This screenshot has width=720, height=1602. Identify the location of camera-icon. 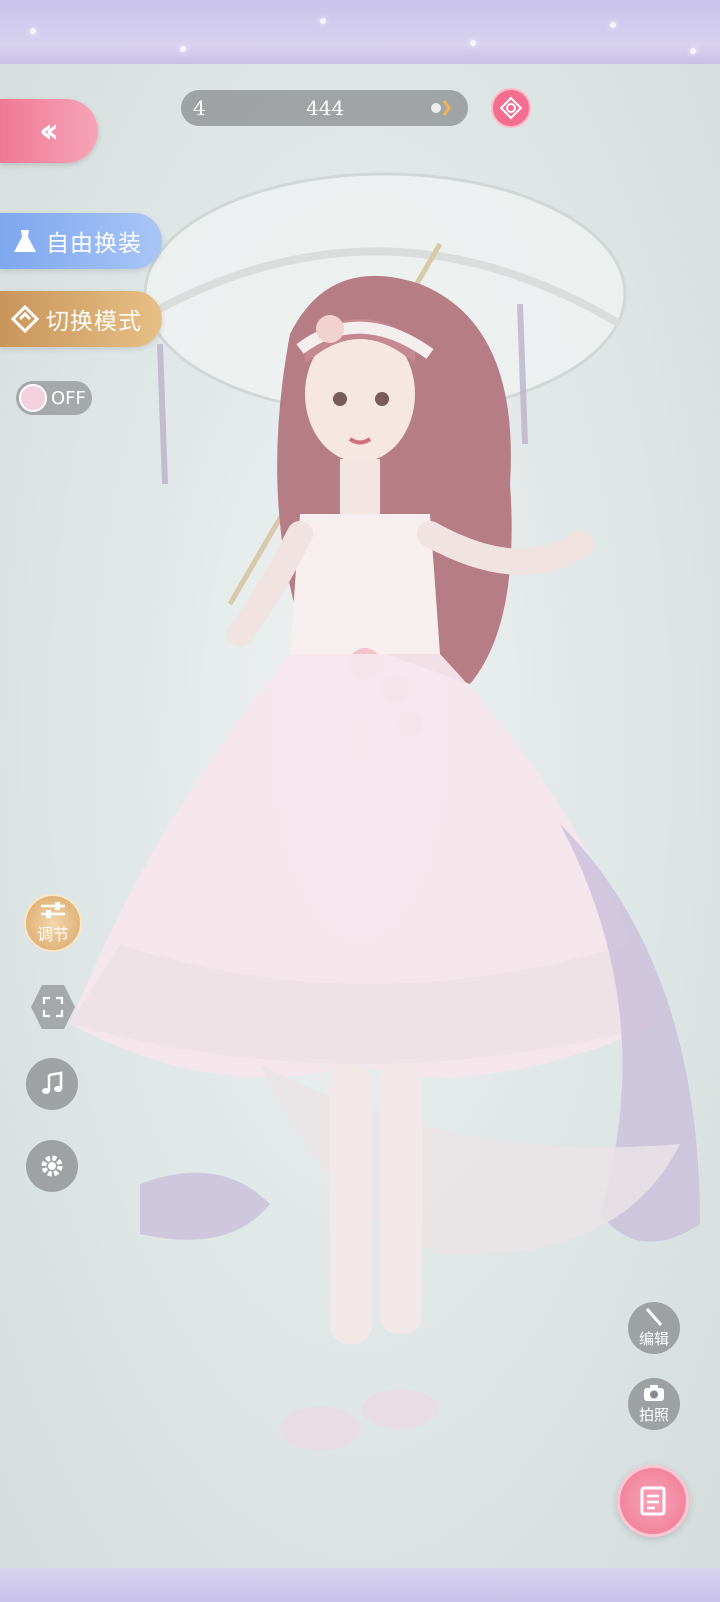
(654, 1393).